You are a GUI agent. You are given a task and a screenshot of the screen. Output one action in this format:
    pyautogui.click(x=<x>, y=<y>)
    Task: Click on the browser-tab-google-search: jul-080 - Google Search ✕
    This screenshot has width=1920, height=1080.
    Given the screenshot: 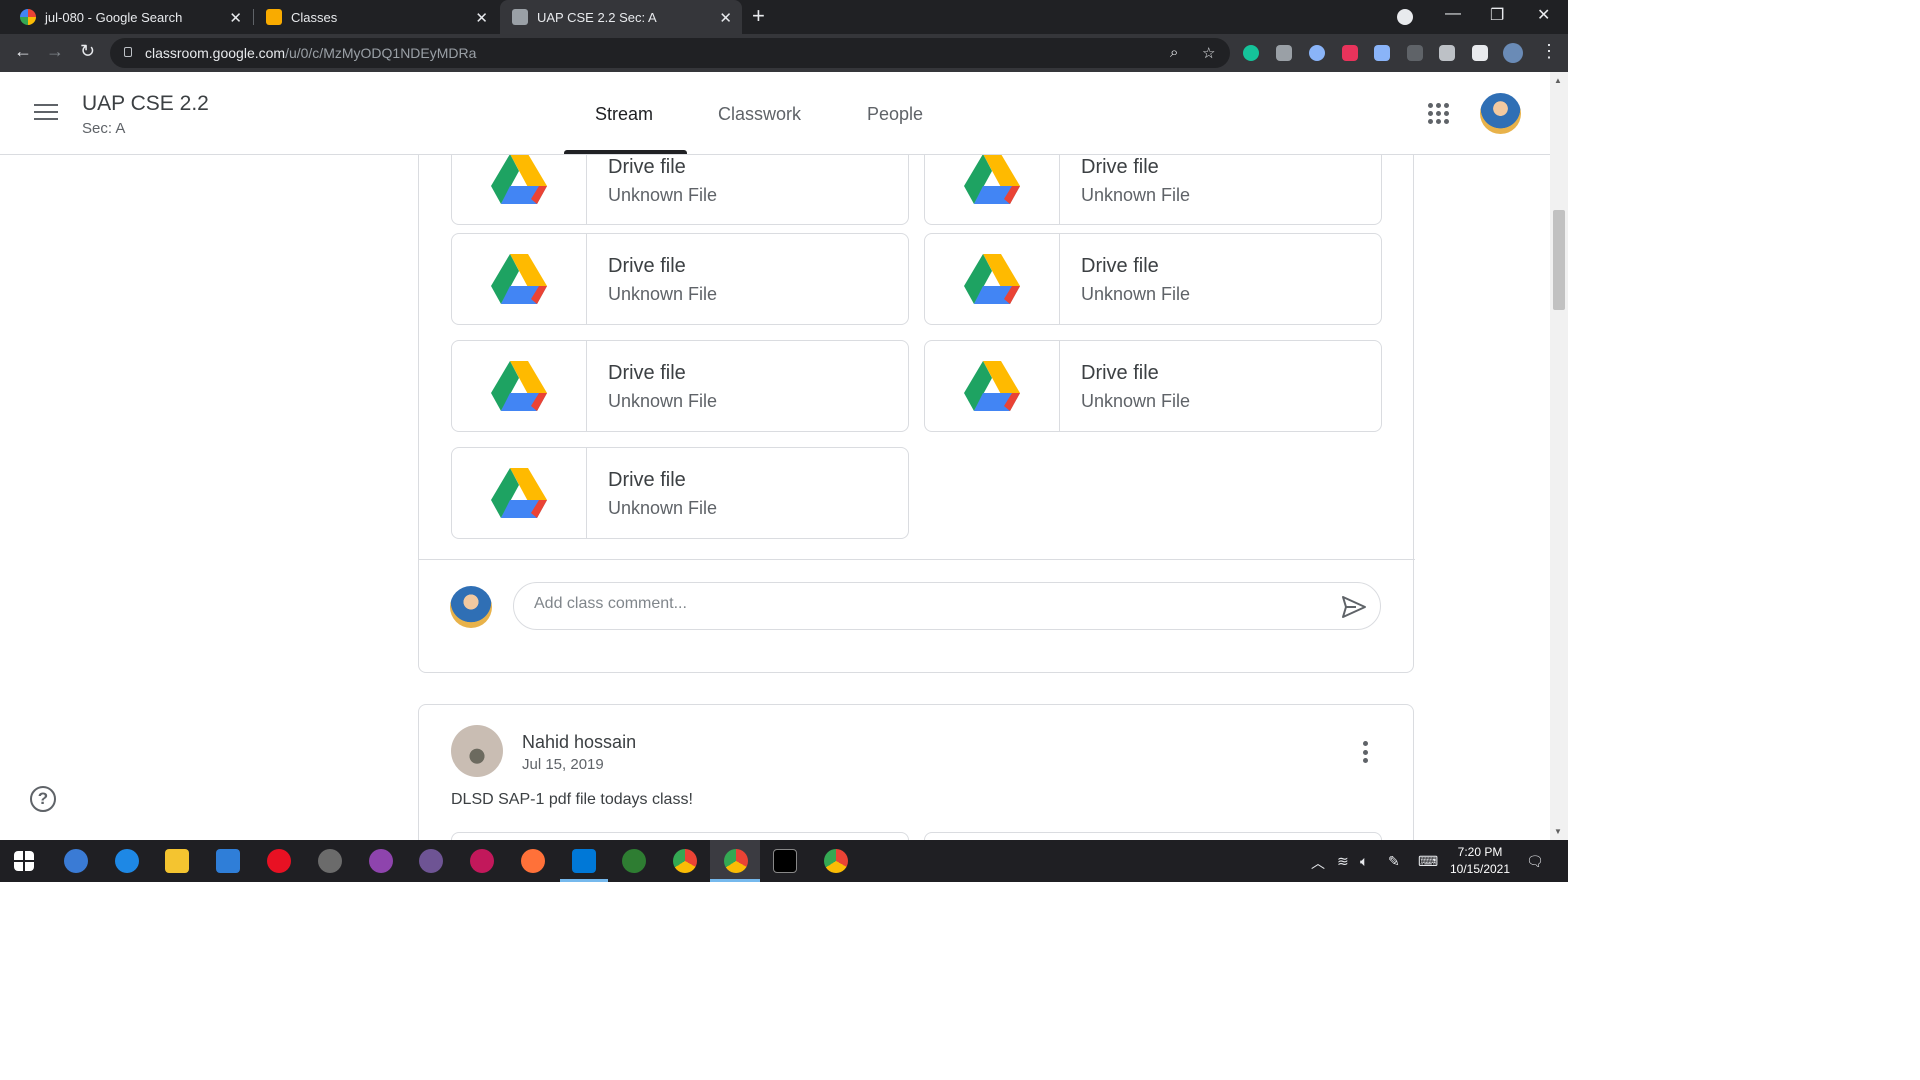 What is the action you would take?
    pyautogui.click(x=130, y=17)
    